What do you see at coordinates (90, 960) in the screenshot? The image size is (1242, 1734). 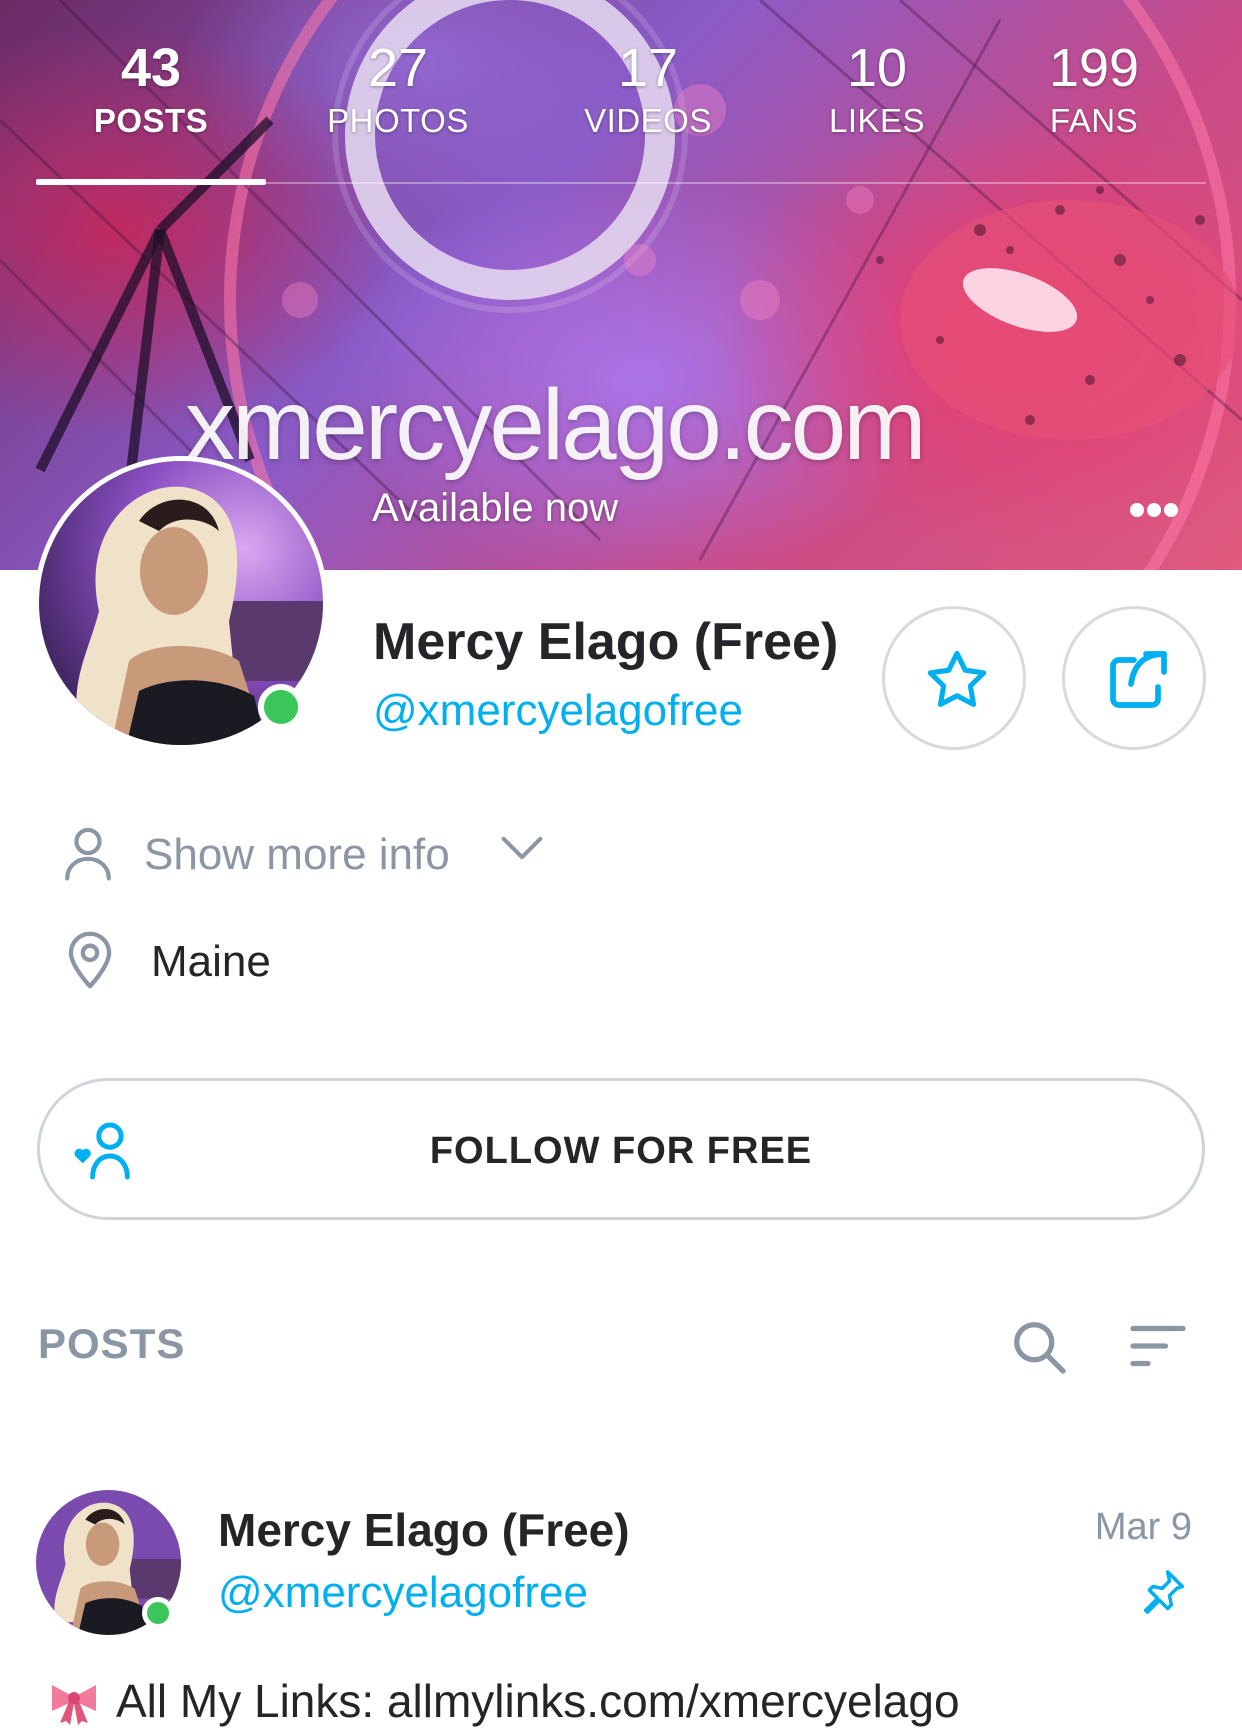 I see `location-pin-icon` at bounding box center [90, 960].